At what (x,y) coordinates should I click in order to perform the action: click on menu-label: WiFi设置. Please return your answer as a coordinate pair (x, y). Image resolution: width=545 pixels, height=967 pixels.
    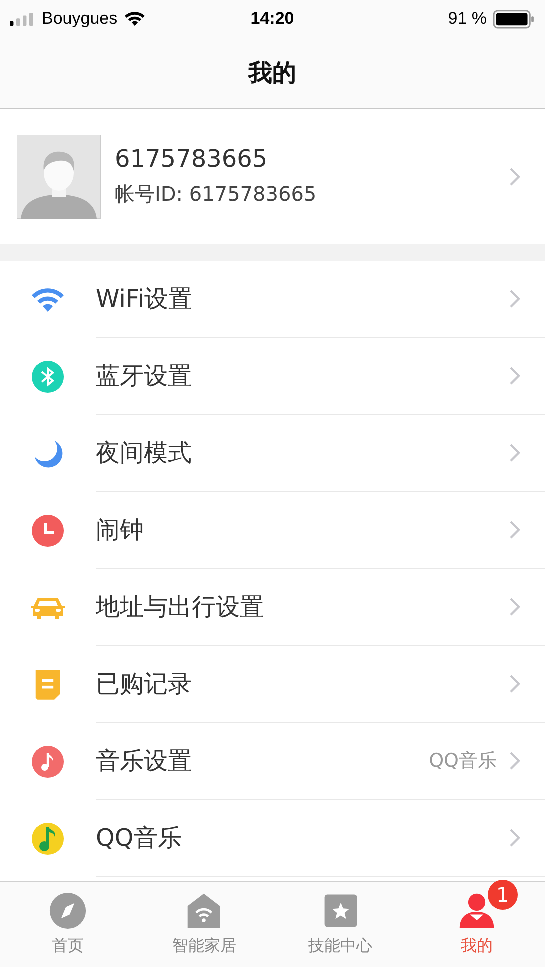
    Looking at the image, I should click on (145, 299).